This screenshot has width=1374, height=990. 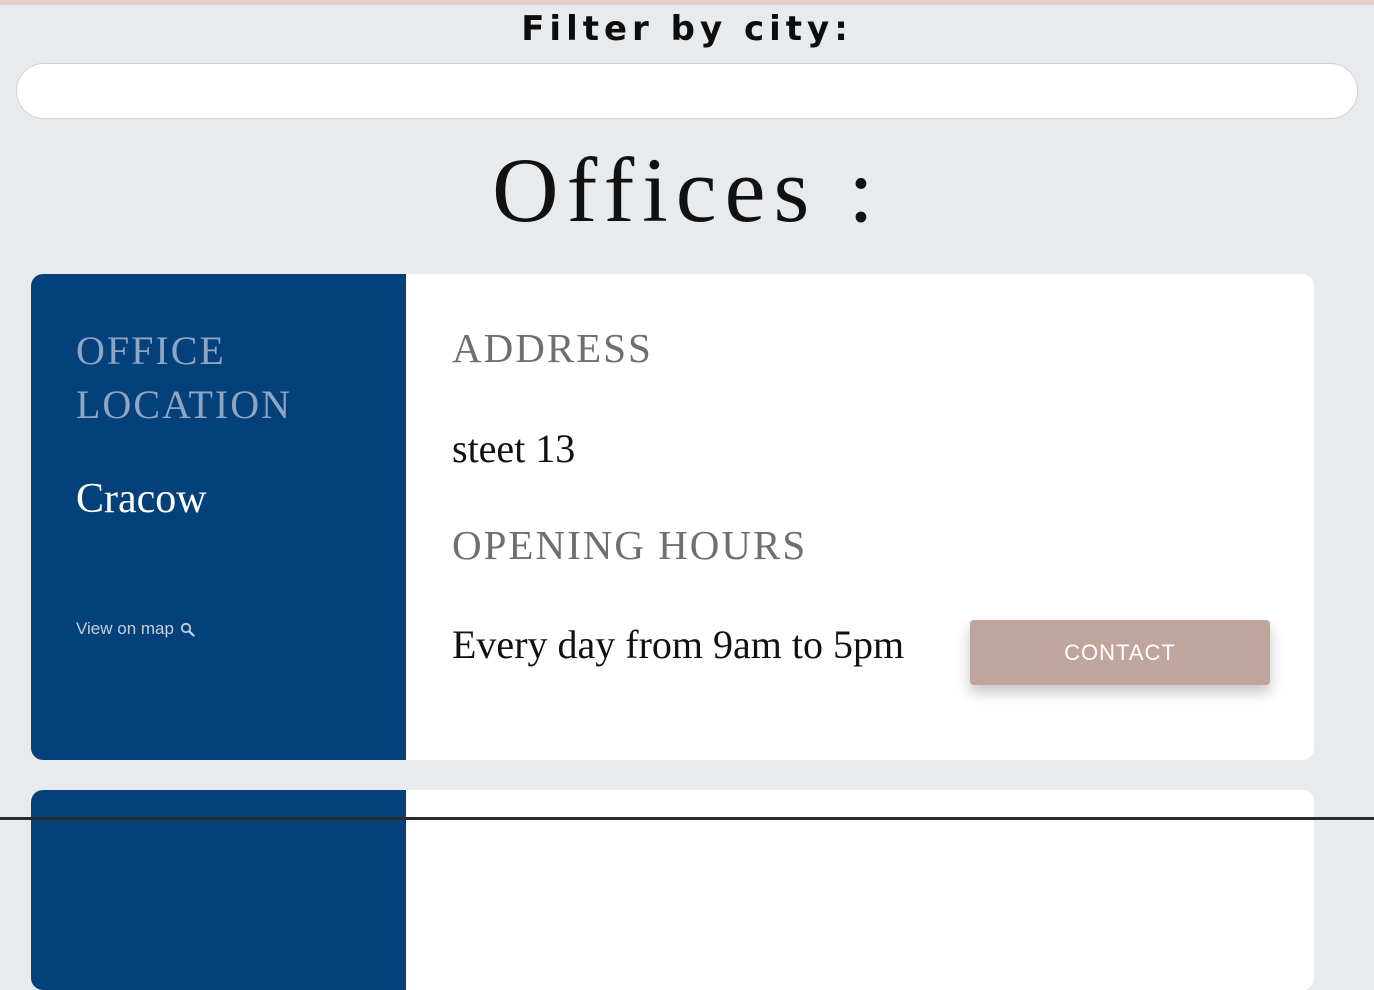 What do you see at coordinates (687, 29) in the screenshot?
I see `filter-label: Filter by city:` at bounding box center [687, 29].